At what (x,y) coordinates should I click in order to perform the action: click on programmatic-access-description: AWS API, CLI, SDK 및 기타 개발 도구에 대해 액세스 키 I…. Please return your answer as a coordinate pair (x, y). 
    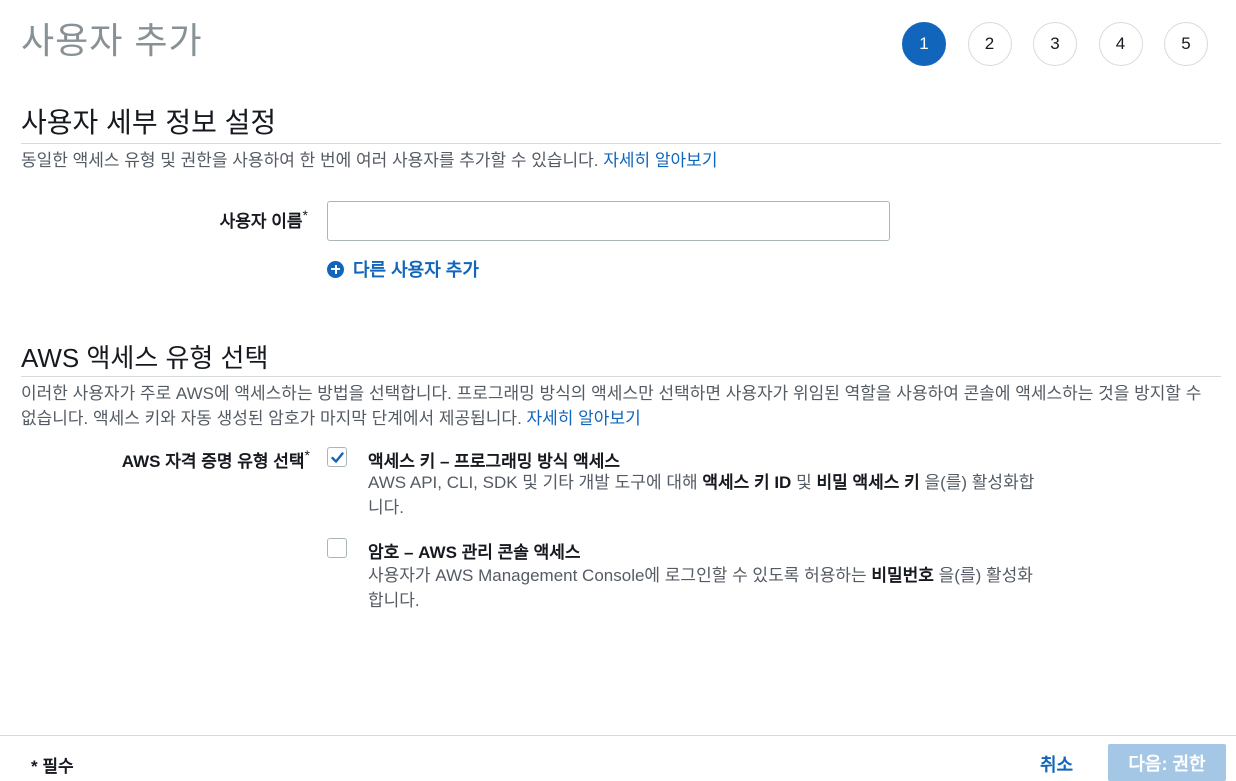
    Looking at the image, I should click on (708, 495).